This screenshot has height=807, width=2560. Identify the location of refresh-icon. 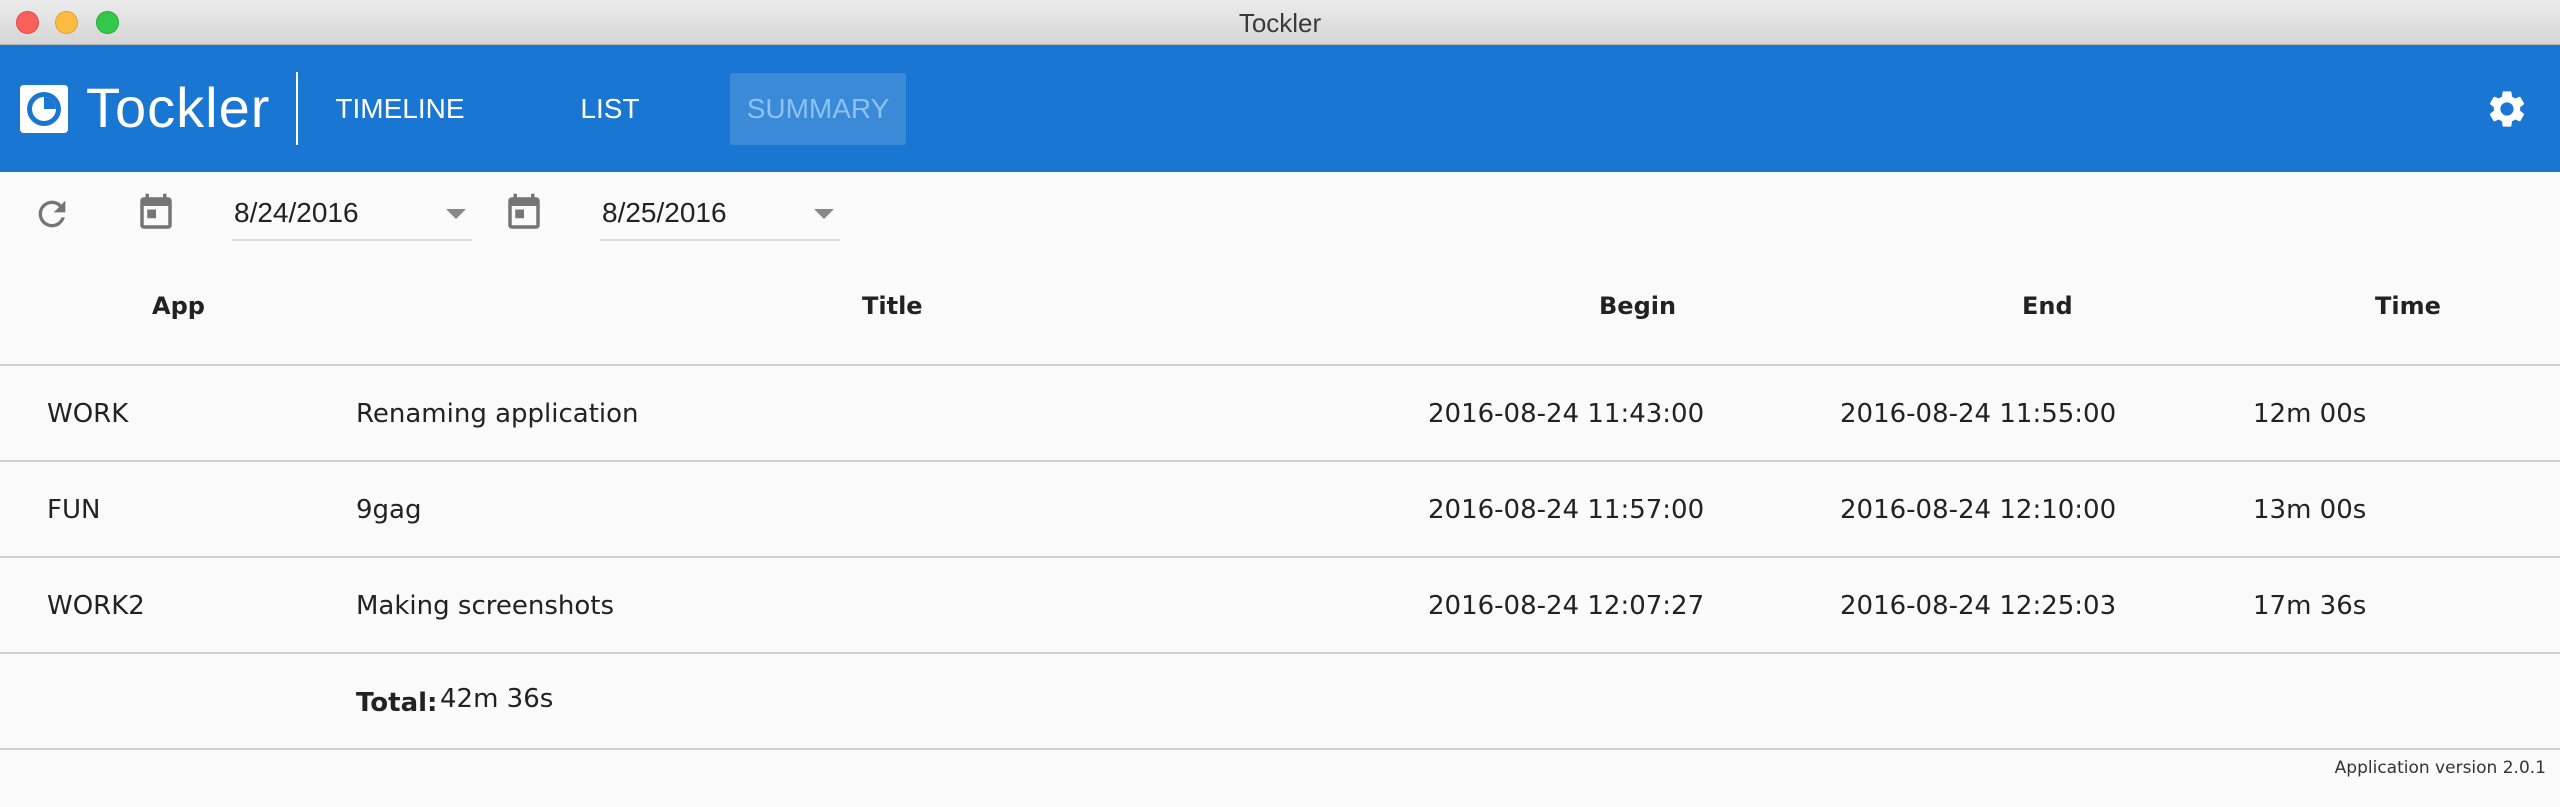
(52, 214).